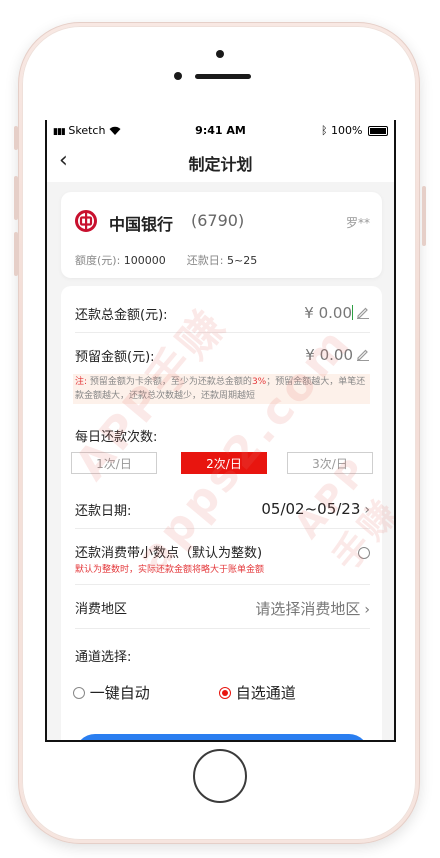 The width and height of the screenshot is (440, 858). What do you see at coordinates (114, 463) in the screenshot?
I see `daily-option-1: 1次/日` at bounding box center [114, 463].